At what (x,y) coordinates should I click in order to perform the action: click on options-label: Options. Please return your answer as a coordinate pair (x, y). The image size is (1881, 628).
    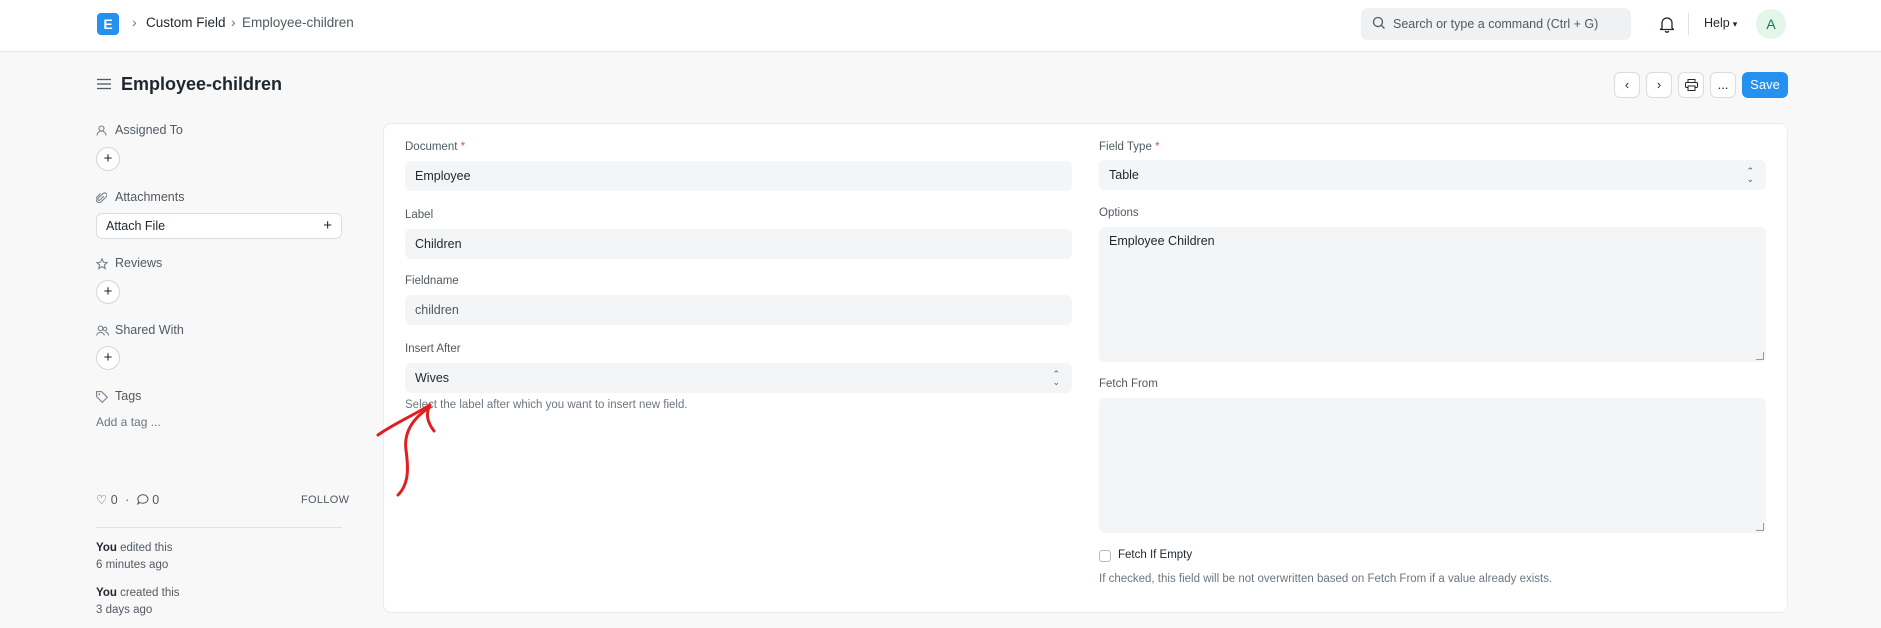
    Looking at the image, I should click on (1119, 213).